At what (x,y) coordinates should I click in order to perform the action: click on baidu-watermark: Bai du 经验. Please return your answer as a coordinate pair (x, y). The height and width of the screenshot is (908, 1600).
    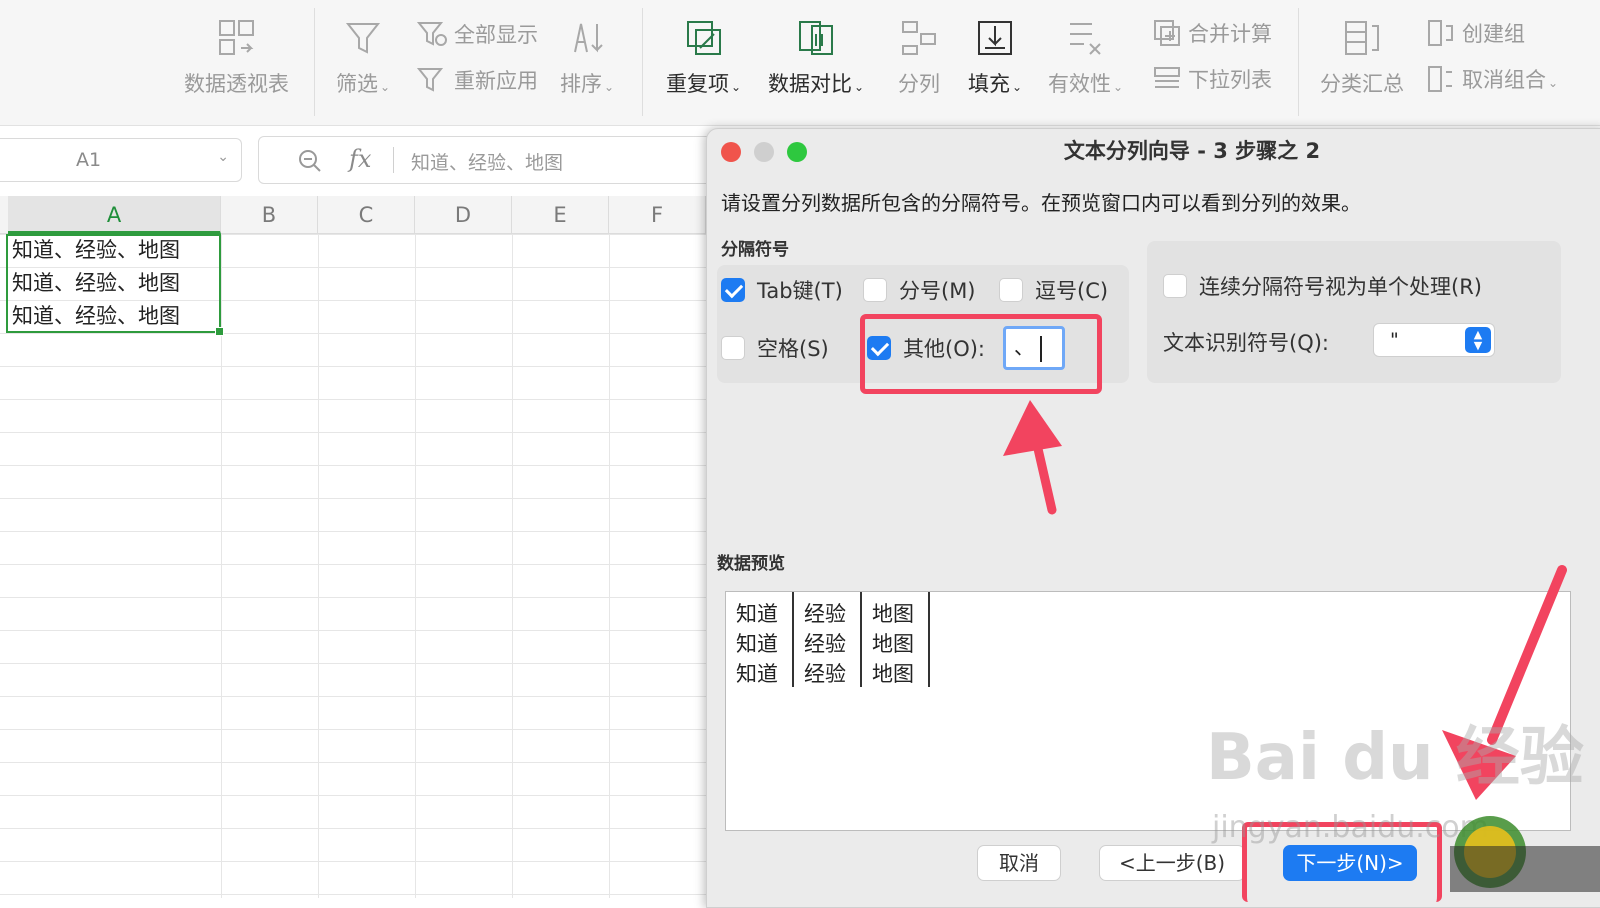
    Looking at the image, I should click on (1395, 758).